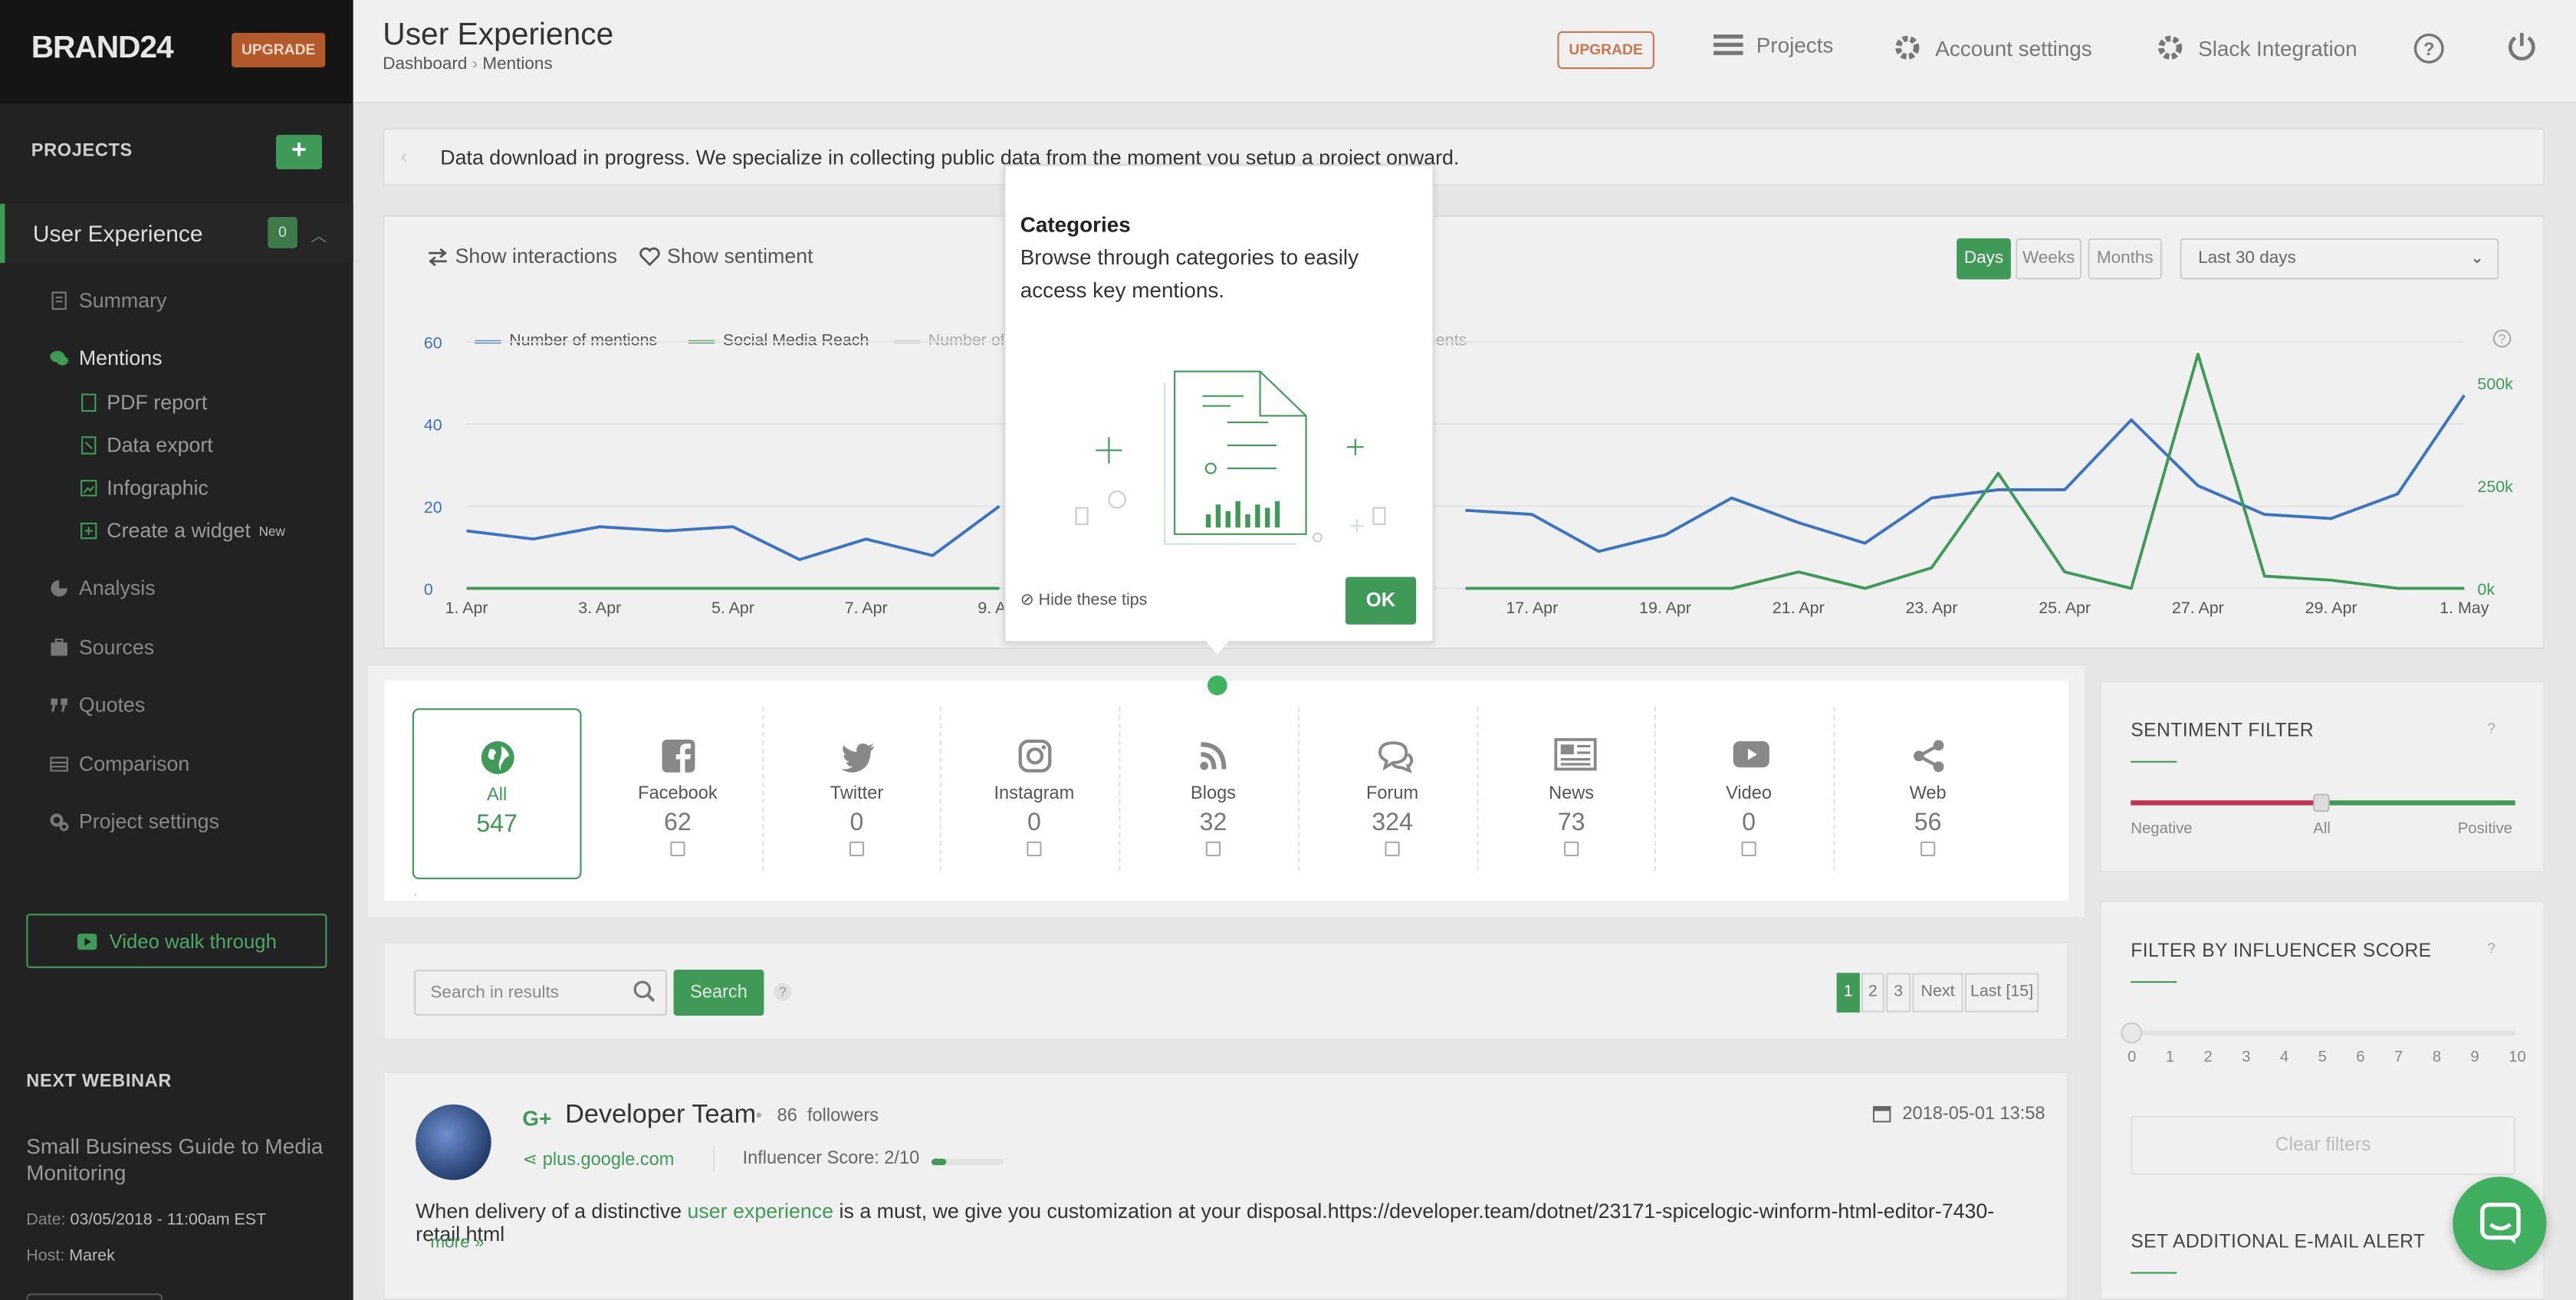  I want to click on category-twitter: Twitter 0, so click(856, 793).